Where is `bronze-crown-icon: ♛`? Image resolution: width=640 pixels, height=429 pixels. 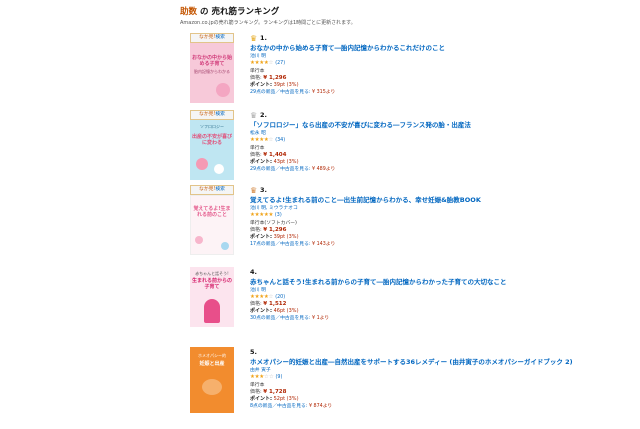
bronze-crown-icon: ♛ is located at coordinates (254, 190).